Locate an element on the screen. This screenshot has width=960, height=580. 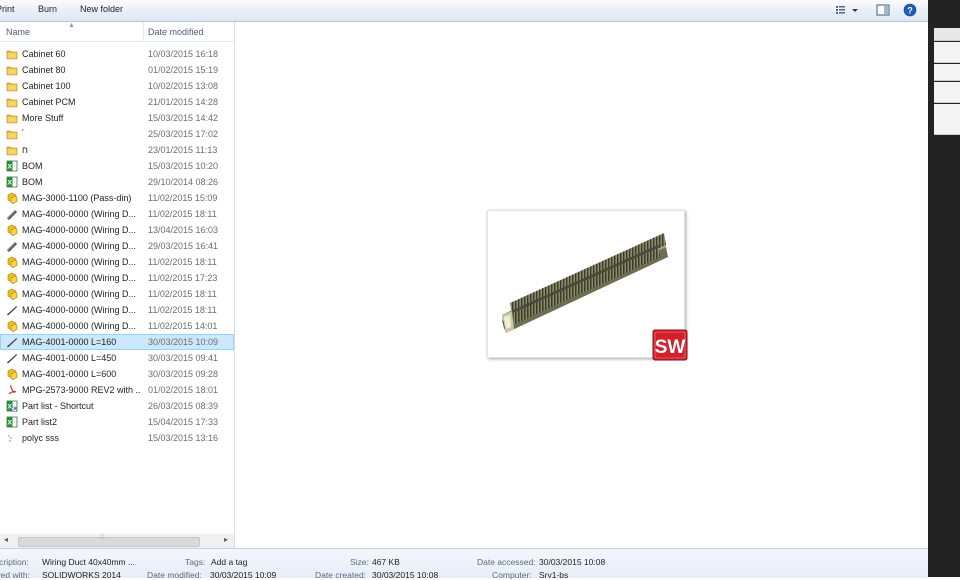
file-row: ח 23/01/2015 11:13 is located at coordinates (117, 150).